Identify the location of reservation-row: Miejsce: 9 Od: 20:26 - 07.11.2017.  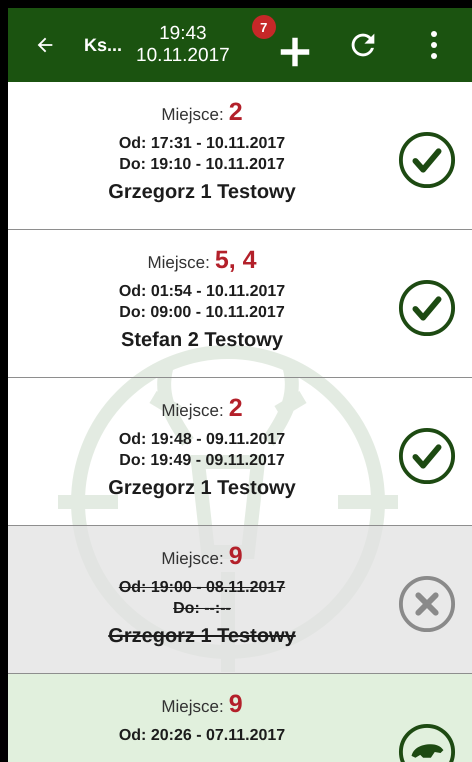
(240, 718).